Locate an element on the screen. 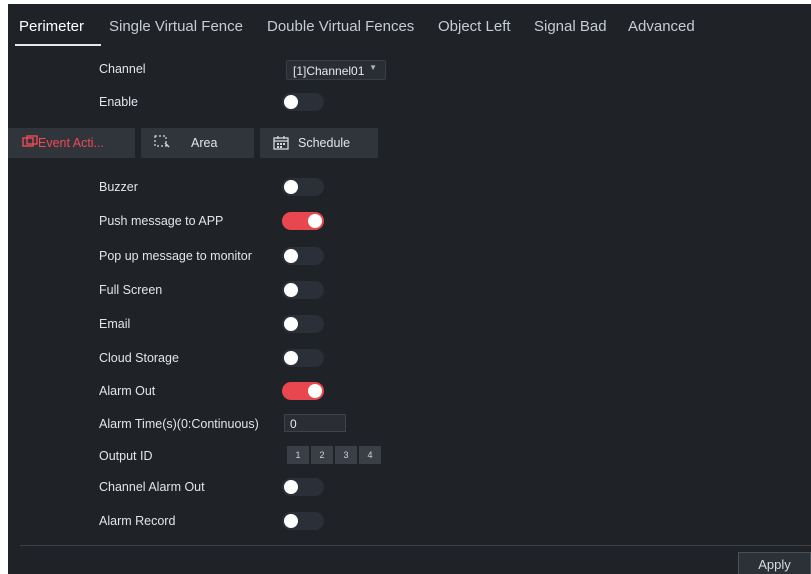 The image size is (811, 574). output-id-2: 2 is located at coordinates (322, 455).